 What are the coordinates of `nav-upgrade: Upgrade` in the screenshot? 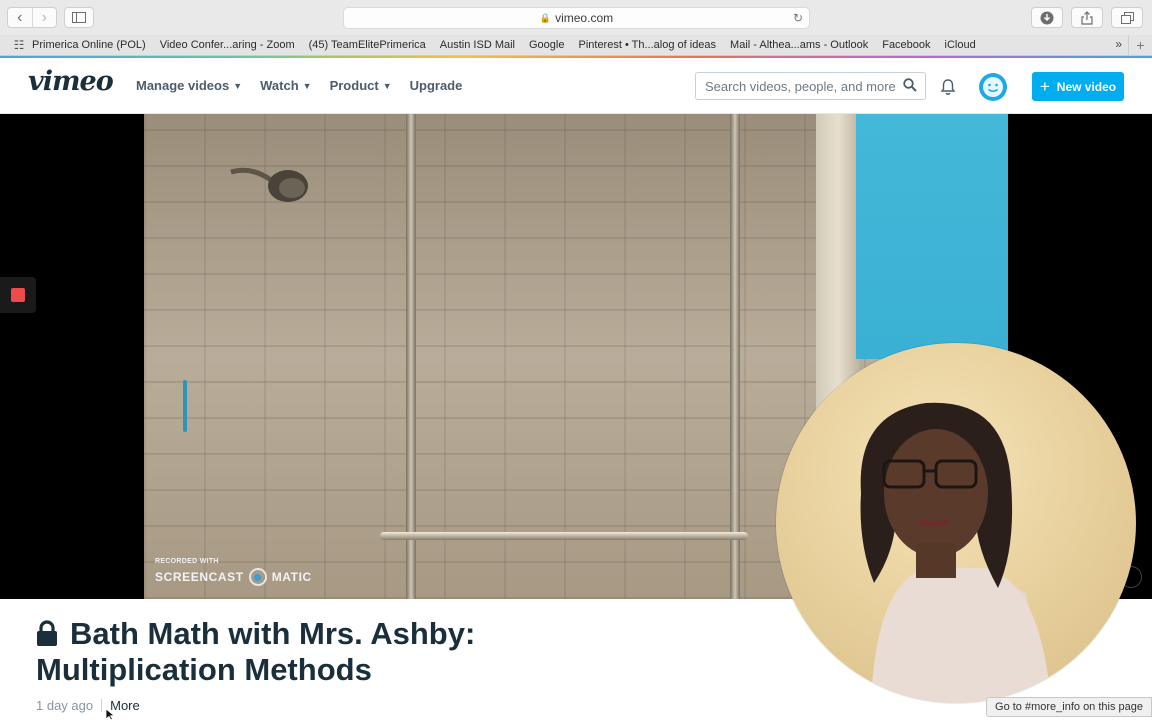 It's located at (436, 85).